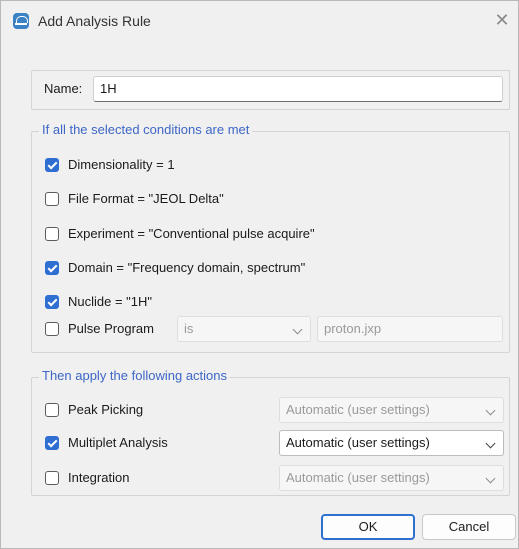 This screenshot has height=549, width=519. I want to click on multiplet-analysis-select: Automatic (user settings), so click(391, 443).